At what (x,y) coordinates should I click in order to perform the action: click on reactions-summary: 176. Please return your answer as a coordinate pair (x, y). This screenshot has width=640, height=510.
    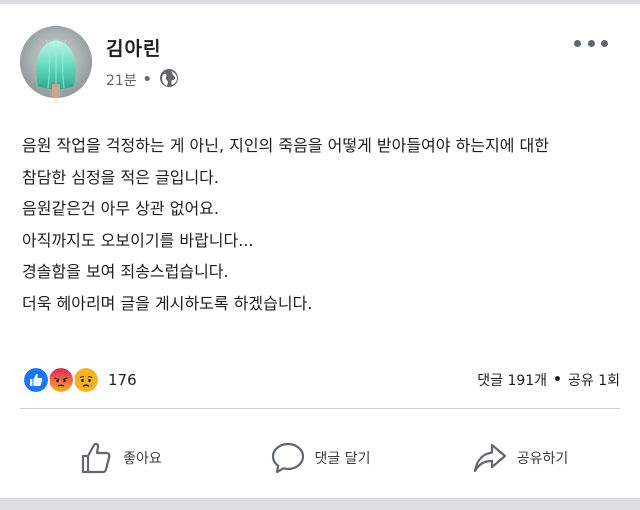
    Looking at the image, I should click on (79, 380).